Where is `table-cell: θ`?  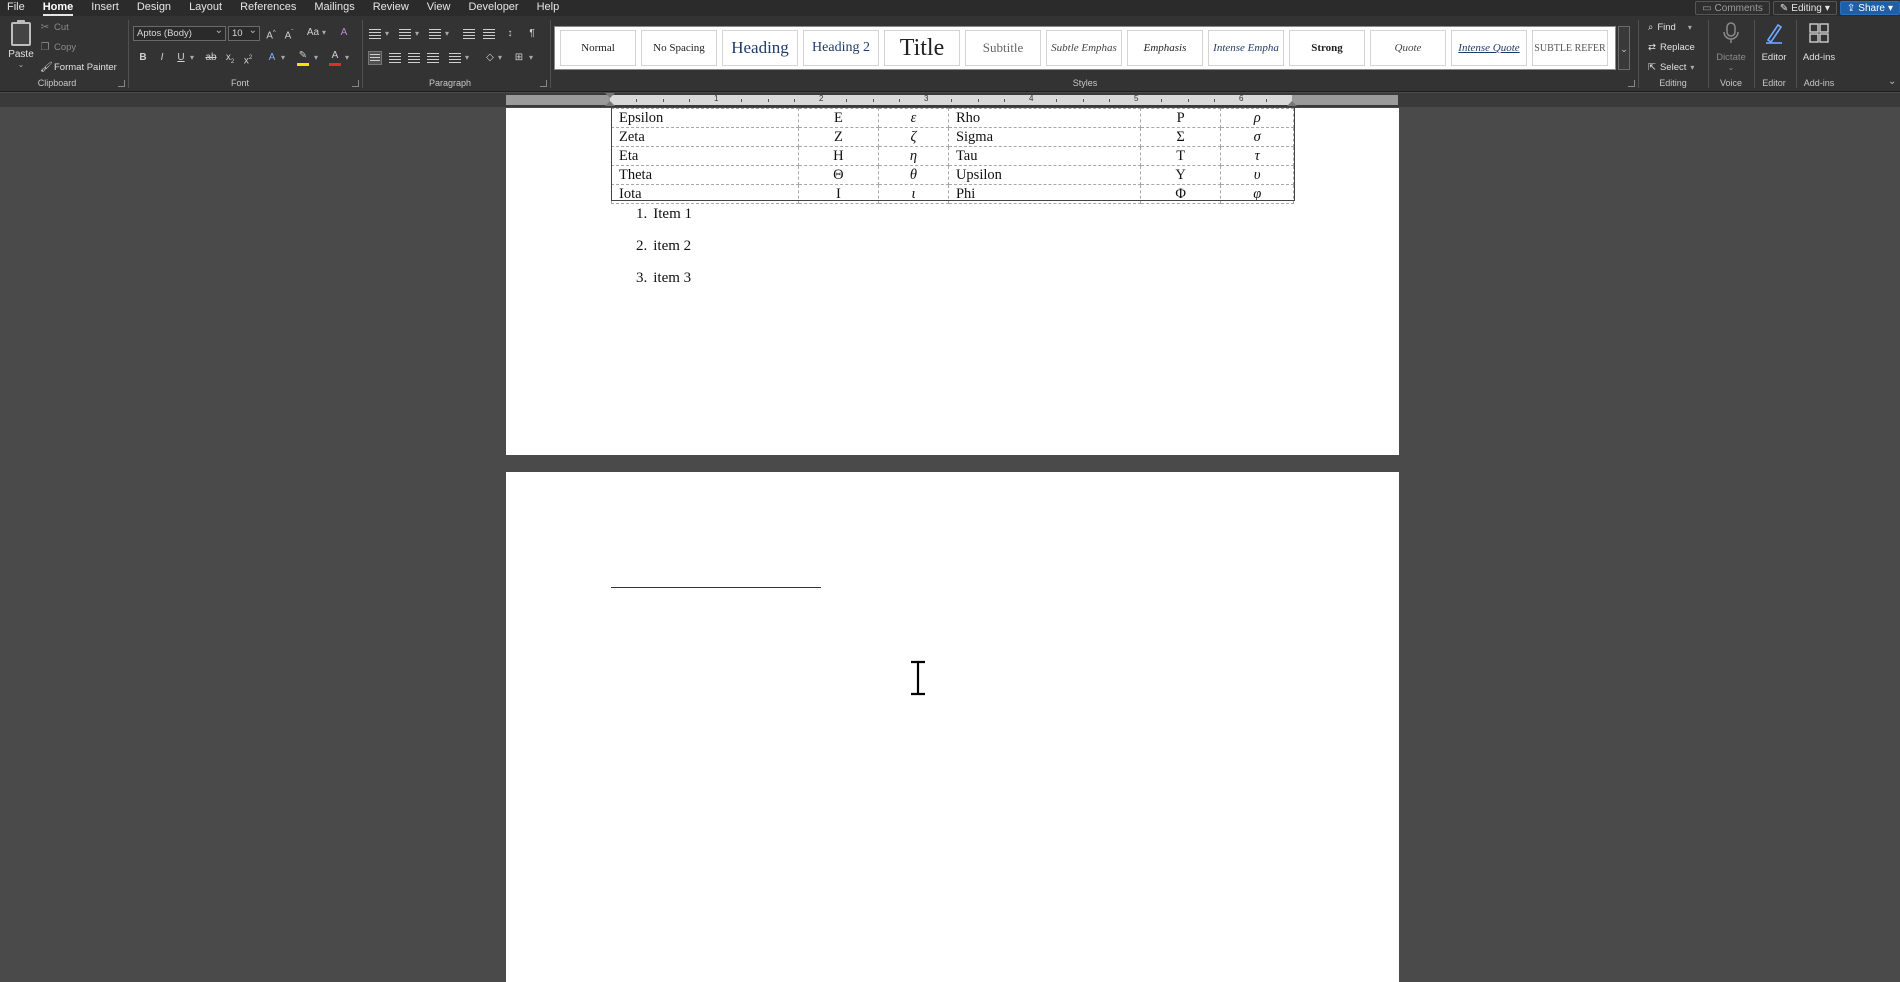 table-cell: θ is located at coordinates (913, 175).